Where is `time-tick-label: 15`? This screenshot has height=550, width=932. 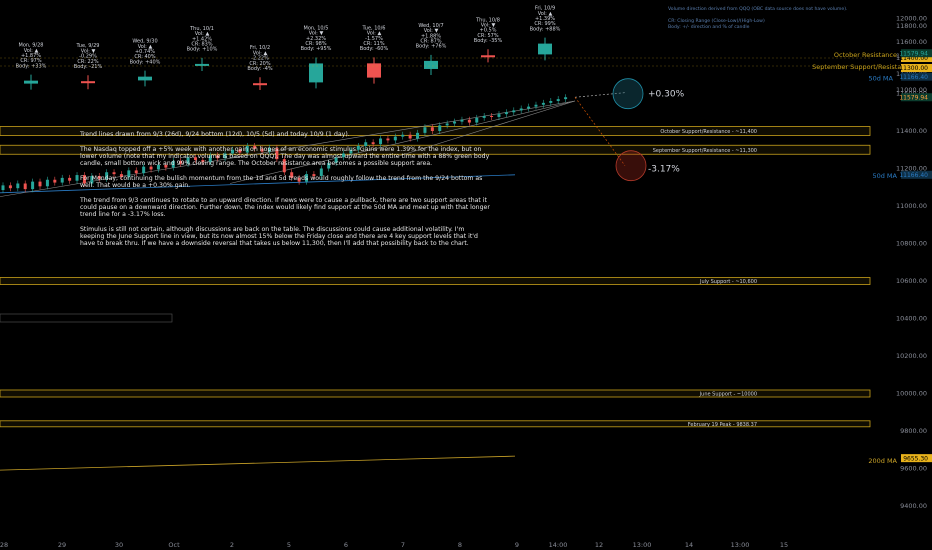 time-tick-label: 15 is located at coordinates (784, 545).